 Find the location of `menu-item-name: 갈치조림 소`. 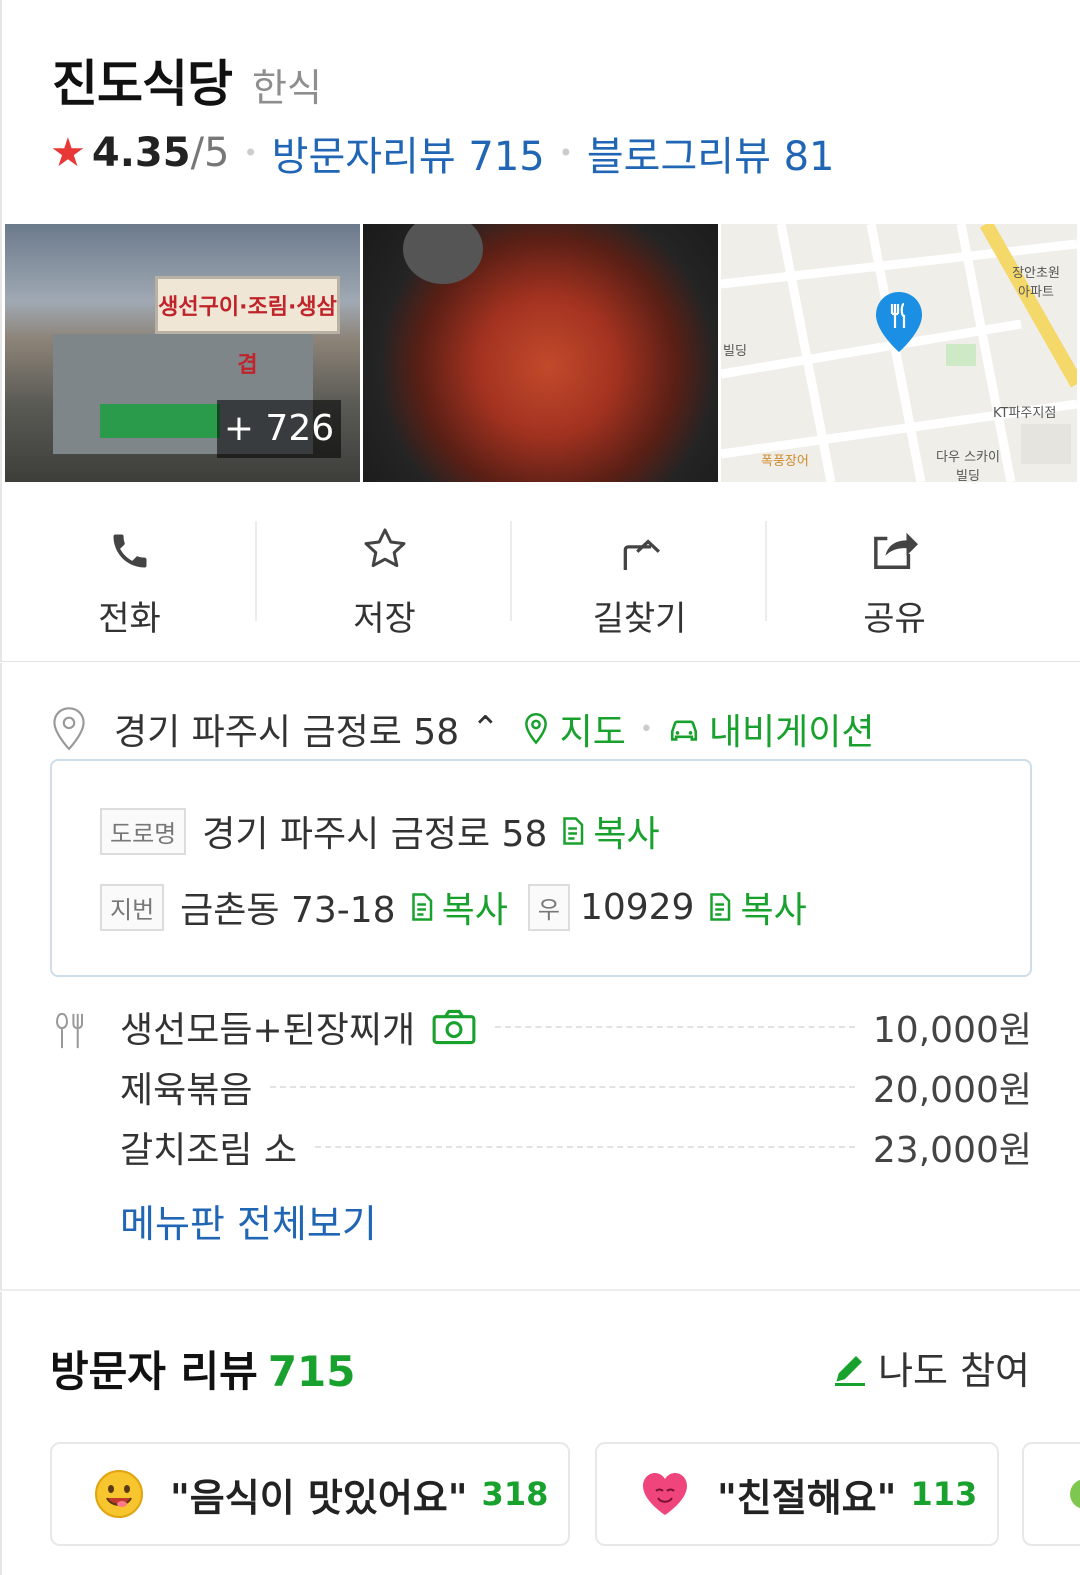

menu-item-name: 갈치조림 소 is located at coordinates (209, 1150).